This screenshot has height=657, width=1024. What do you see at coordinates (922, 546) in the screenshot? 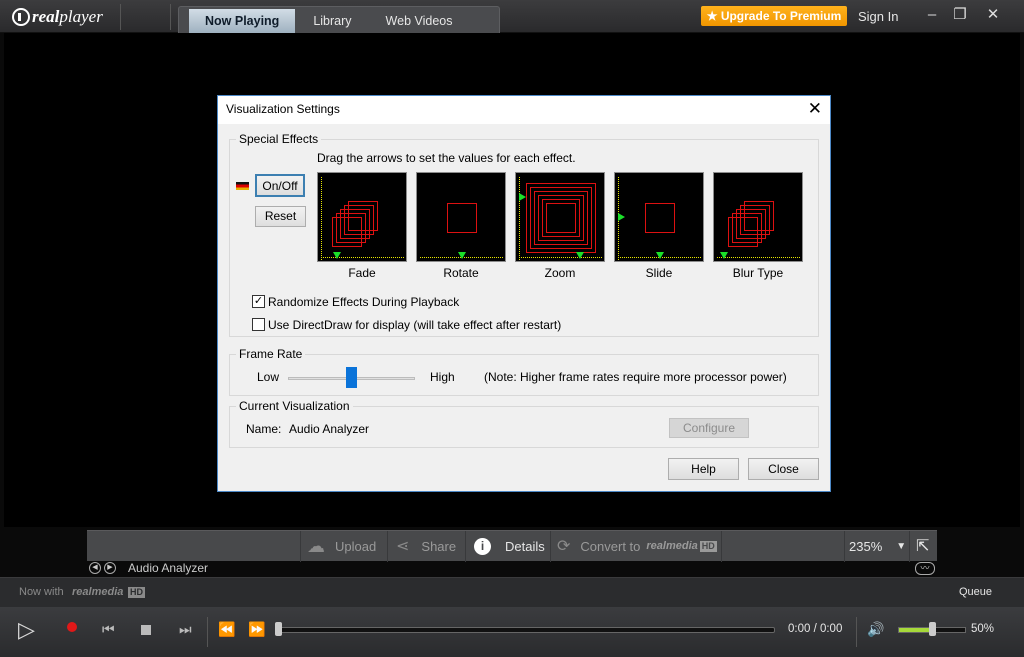
I see `popout-icon: ⇱` at bounding box center [922, 546].